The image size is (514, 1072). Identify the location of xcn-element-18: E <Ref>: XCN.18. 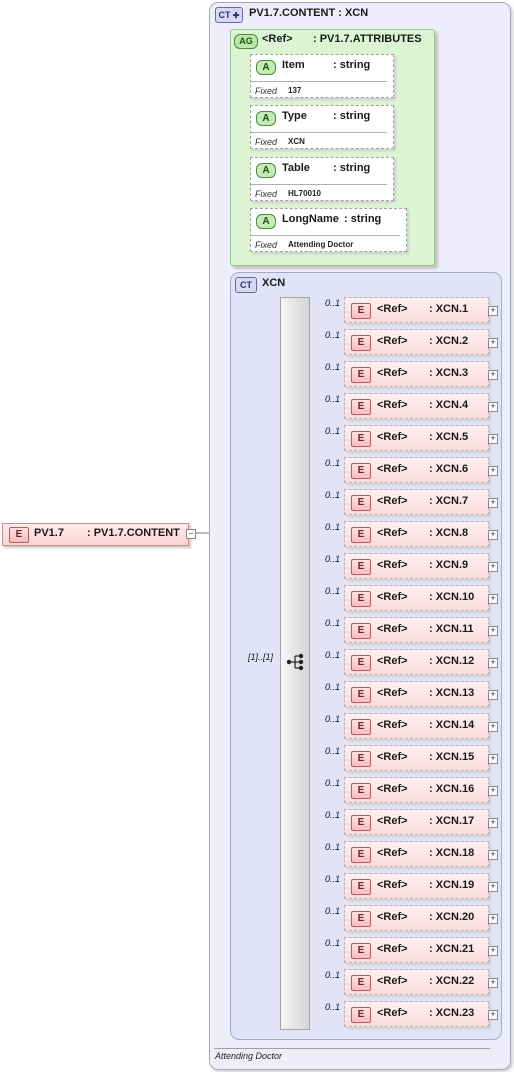
(416, 854).